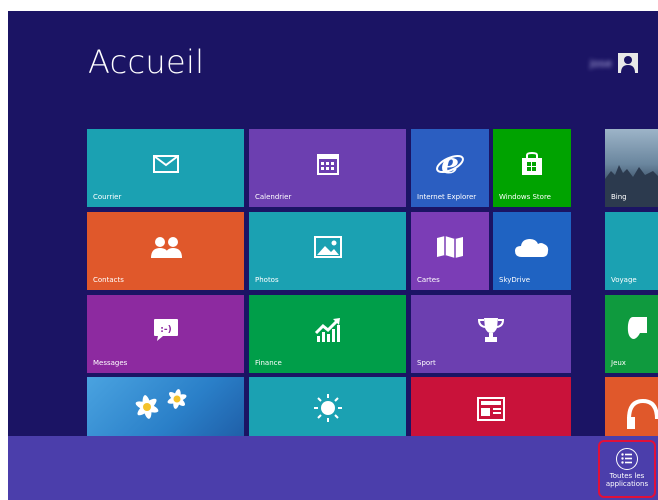  Describe the element at coordinates (532, 164) in the screenshot. I see `shopping-bag-icon` at that location.